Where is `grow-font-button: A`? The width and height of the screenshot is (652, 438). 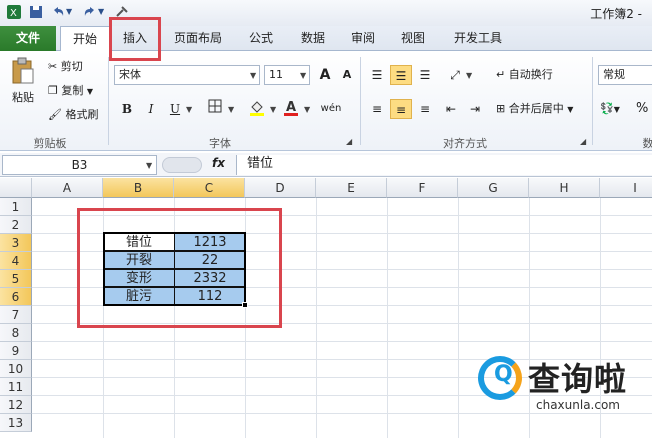 grow-font-button: A is located at coordinates (325, 75).